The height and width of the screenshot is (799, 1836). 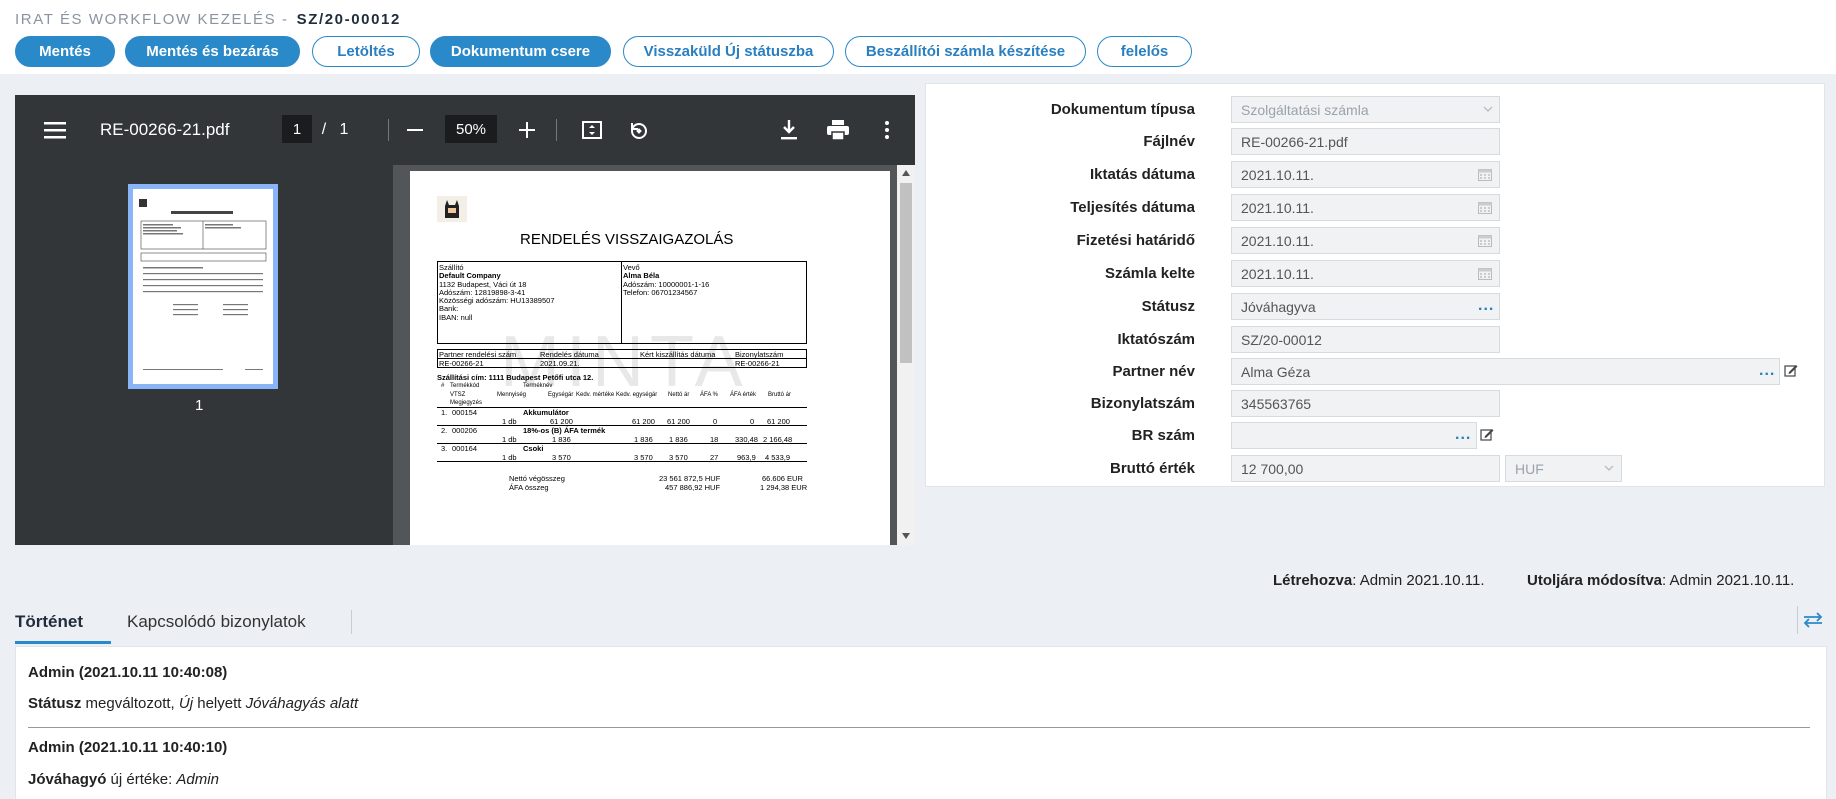 I want to click on history-text: új értéke:, so click(x=141, y=779).